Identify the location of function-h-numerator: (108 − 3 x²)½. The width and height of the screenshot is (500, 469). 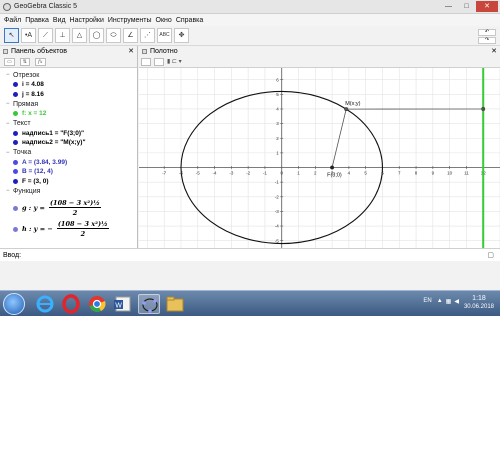
(82, 224).